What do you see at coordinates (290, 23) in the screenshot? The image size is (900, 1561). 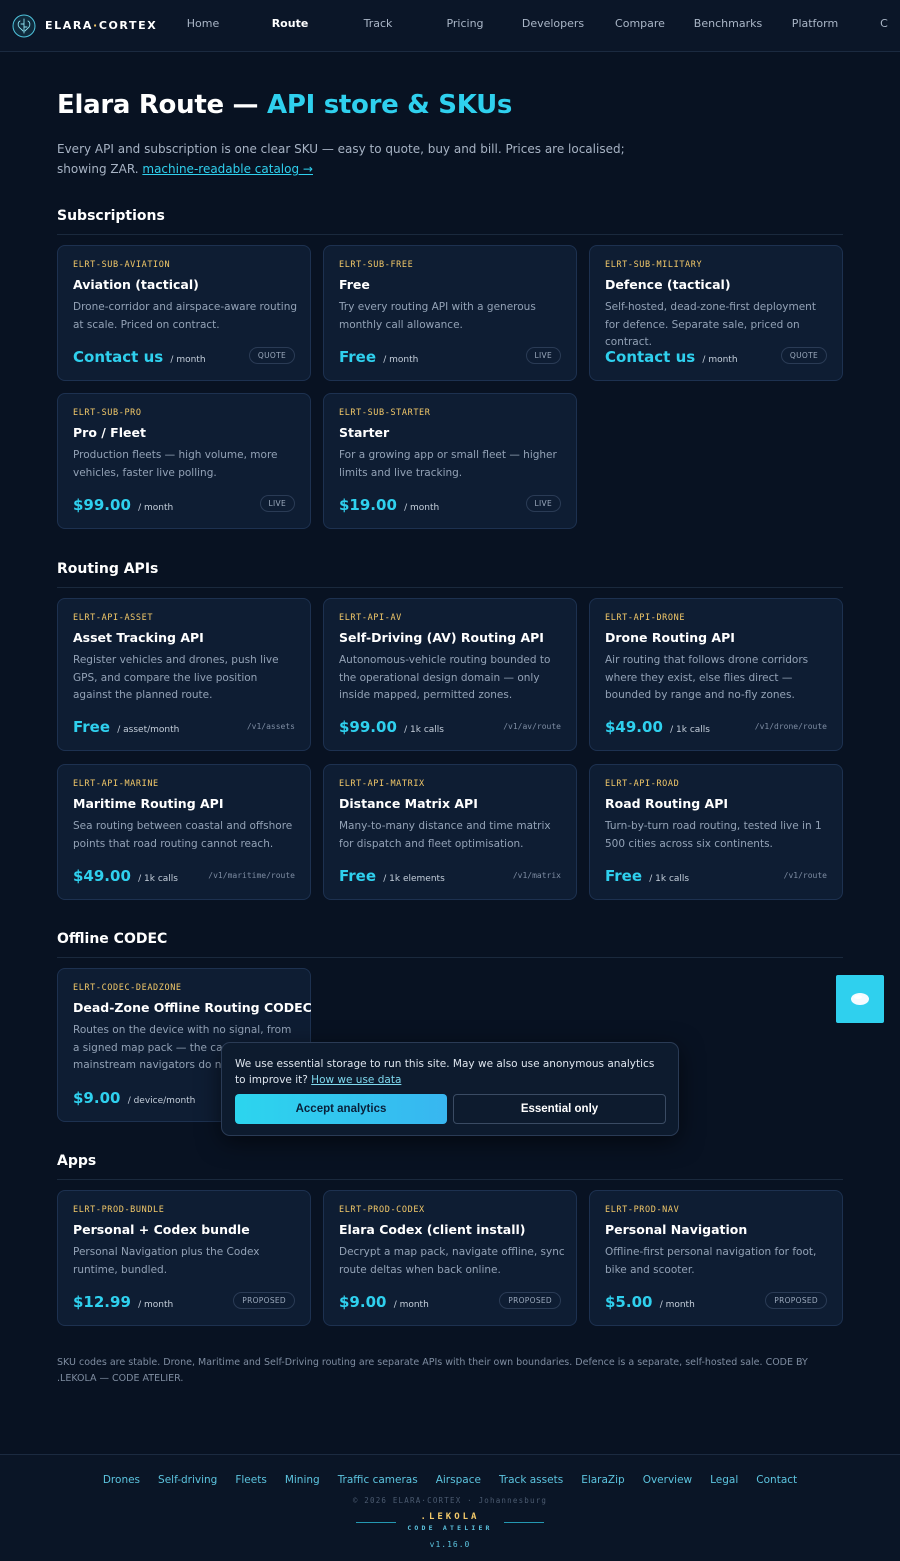 I see `nav-route: Route` at bounding box center [290, 23].